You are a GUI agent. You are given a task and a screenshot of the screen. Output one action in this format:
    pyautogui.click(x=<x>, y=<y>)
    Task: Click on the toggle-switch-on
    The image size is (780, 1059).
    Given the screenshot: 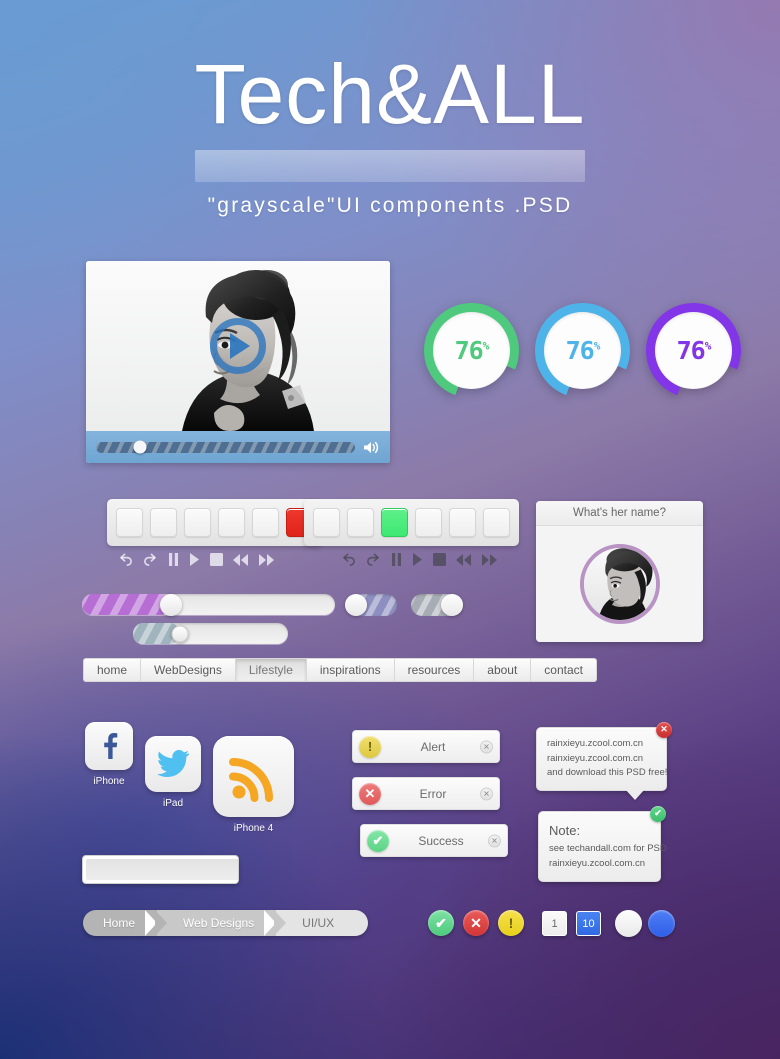 What is the action you would take?
    pyautogui.click(x=371, y=605)
    